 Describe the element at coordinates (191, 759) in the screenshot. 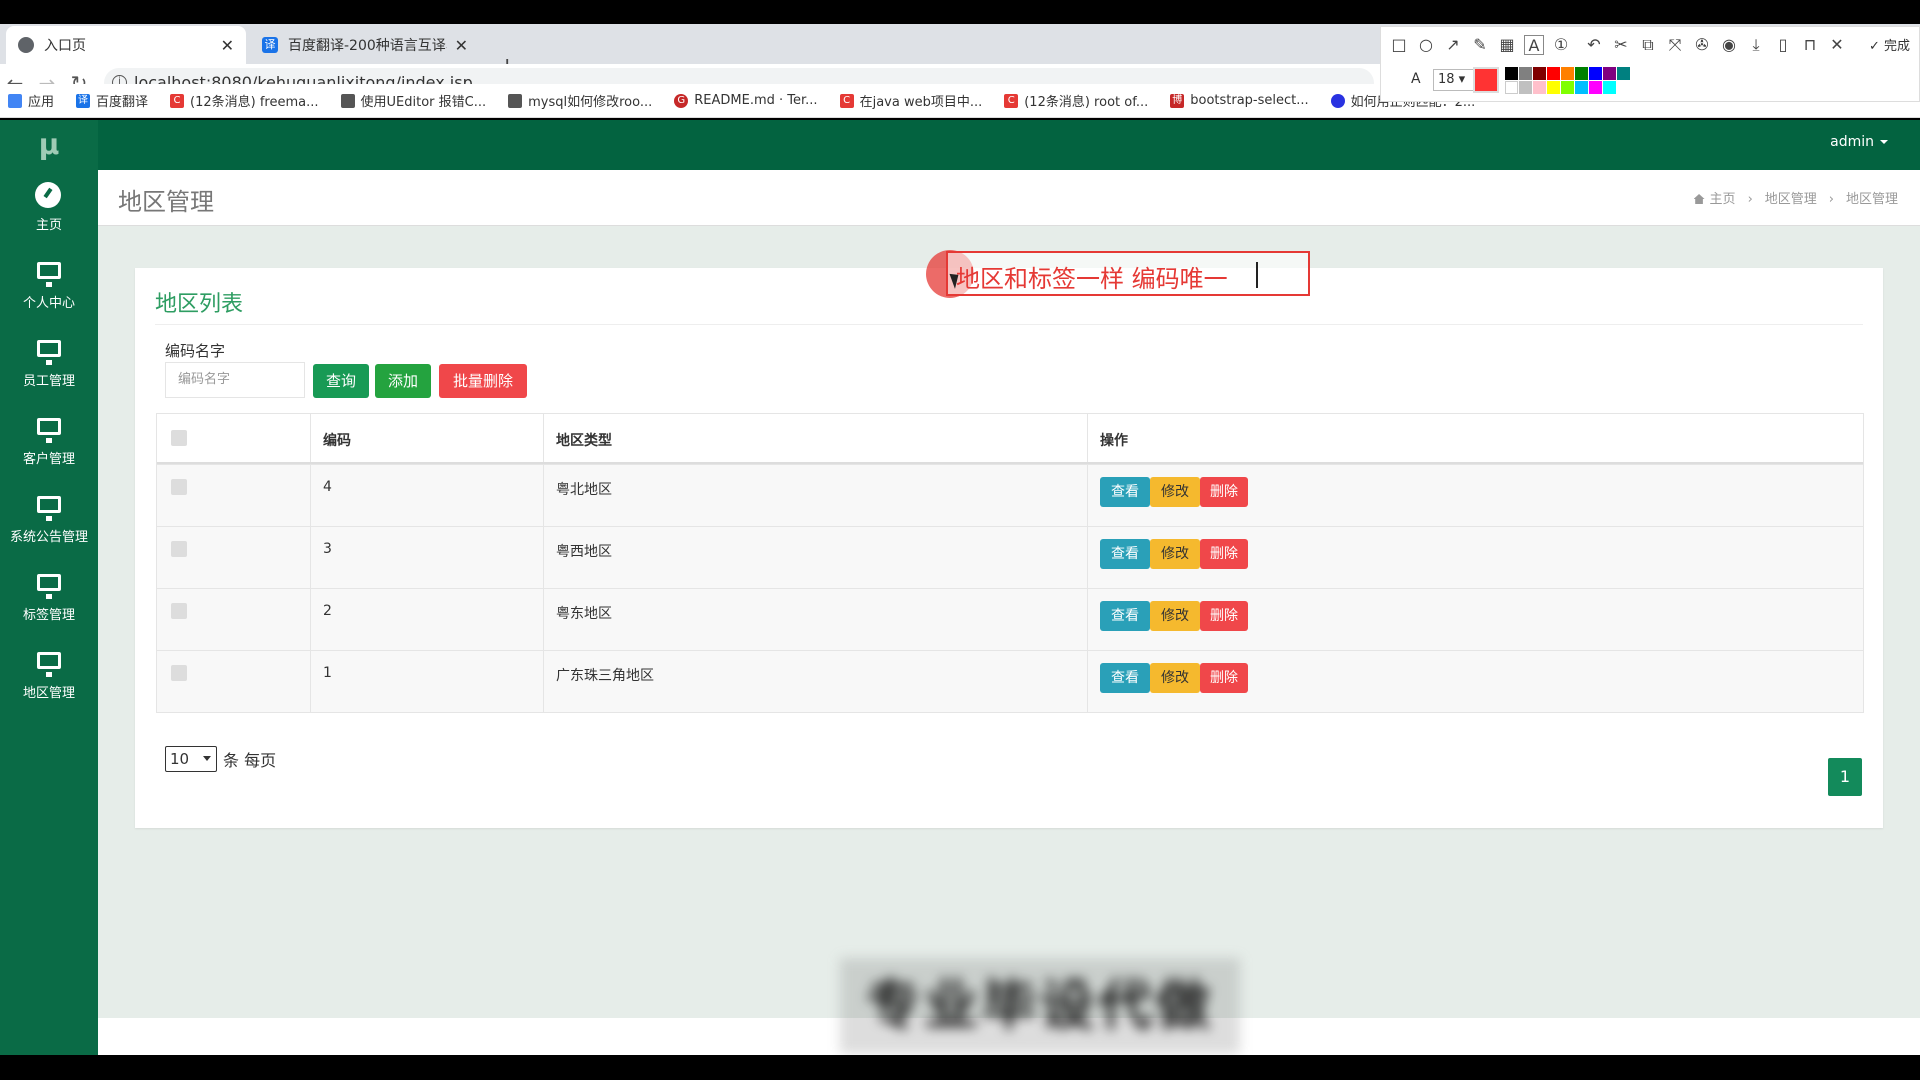

I see `page-size-select: 10` at that location.